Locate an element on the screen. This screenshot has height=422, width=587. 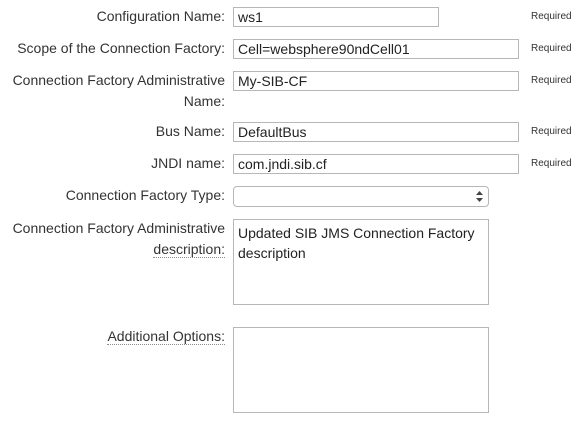
jndi-name-required: Required is located at coordinates (551, 163).